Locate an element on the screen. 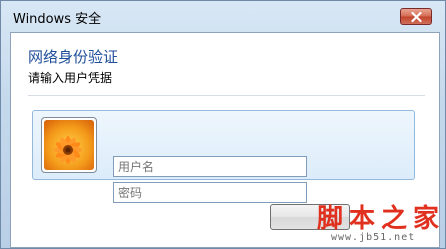  watermark-url: www.jb51.net is located at coordinates (373, 237).